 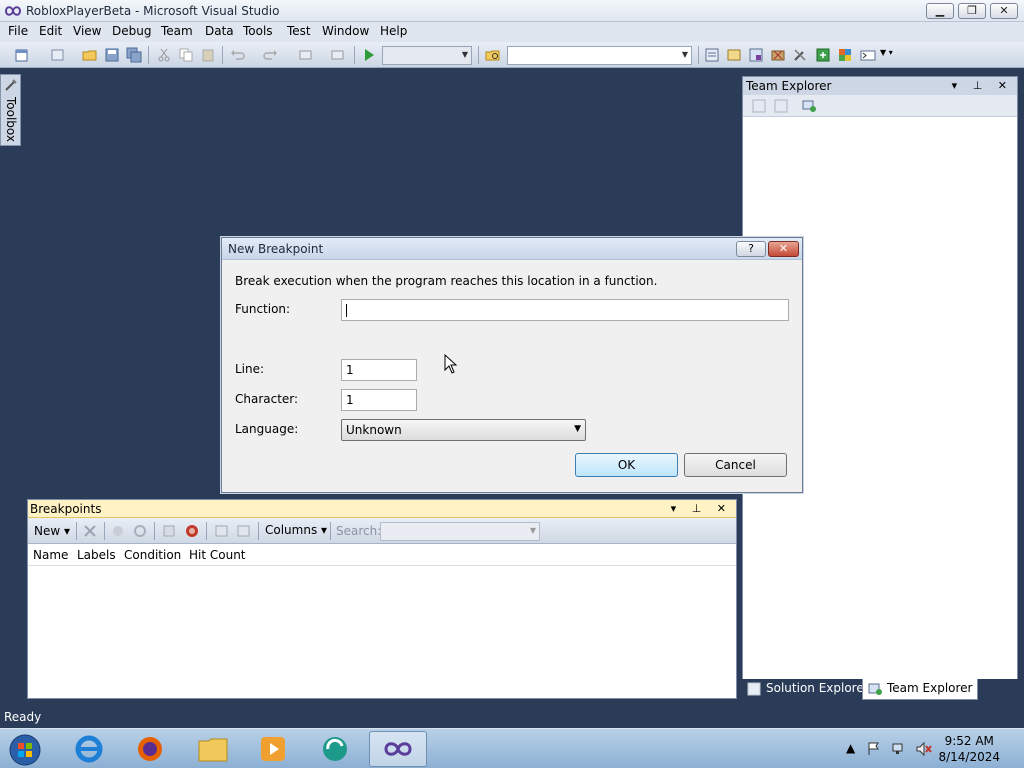 What do you see at coordinates (164, 55) in the screenshot?
I see `cut-icon` at bounding box center [164, 55].